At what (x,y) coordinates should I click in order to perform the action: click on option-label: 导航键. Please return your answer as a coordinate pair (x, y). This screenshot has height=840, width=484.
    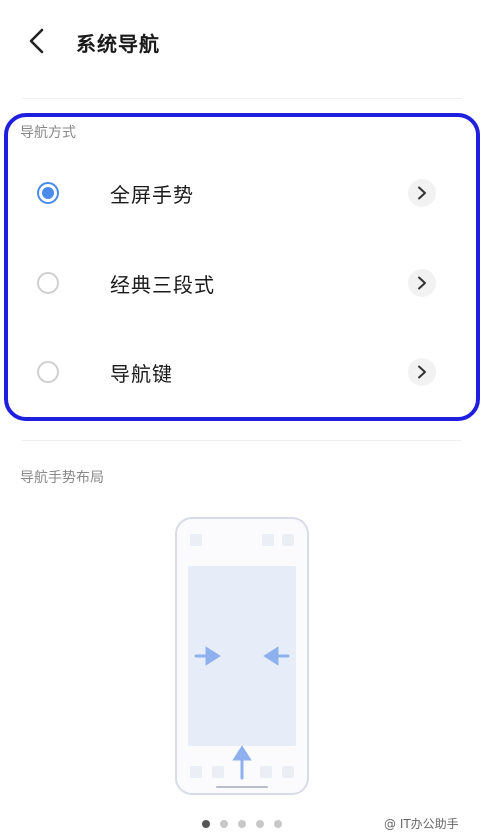
    Looking at the image, I should click on (141, 374).